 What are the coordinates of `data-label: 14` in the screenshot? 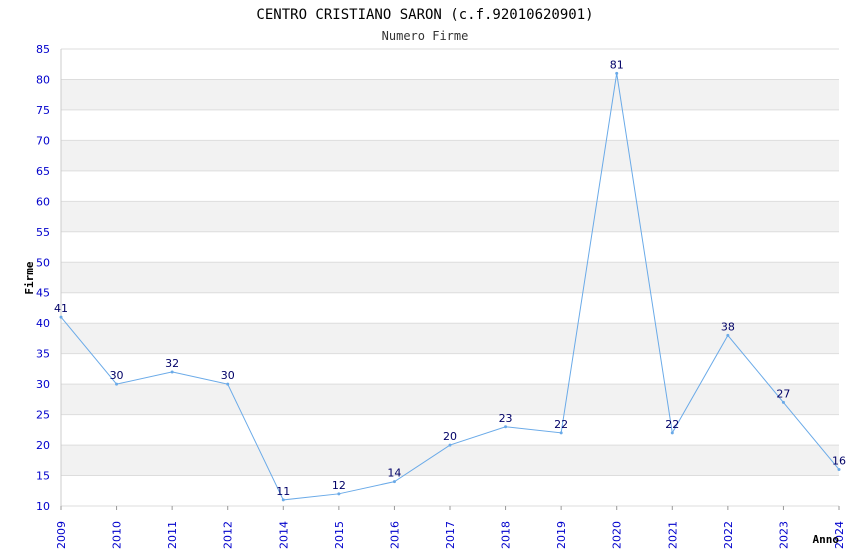 It's located at (394, 473).